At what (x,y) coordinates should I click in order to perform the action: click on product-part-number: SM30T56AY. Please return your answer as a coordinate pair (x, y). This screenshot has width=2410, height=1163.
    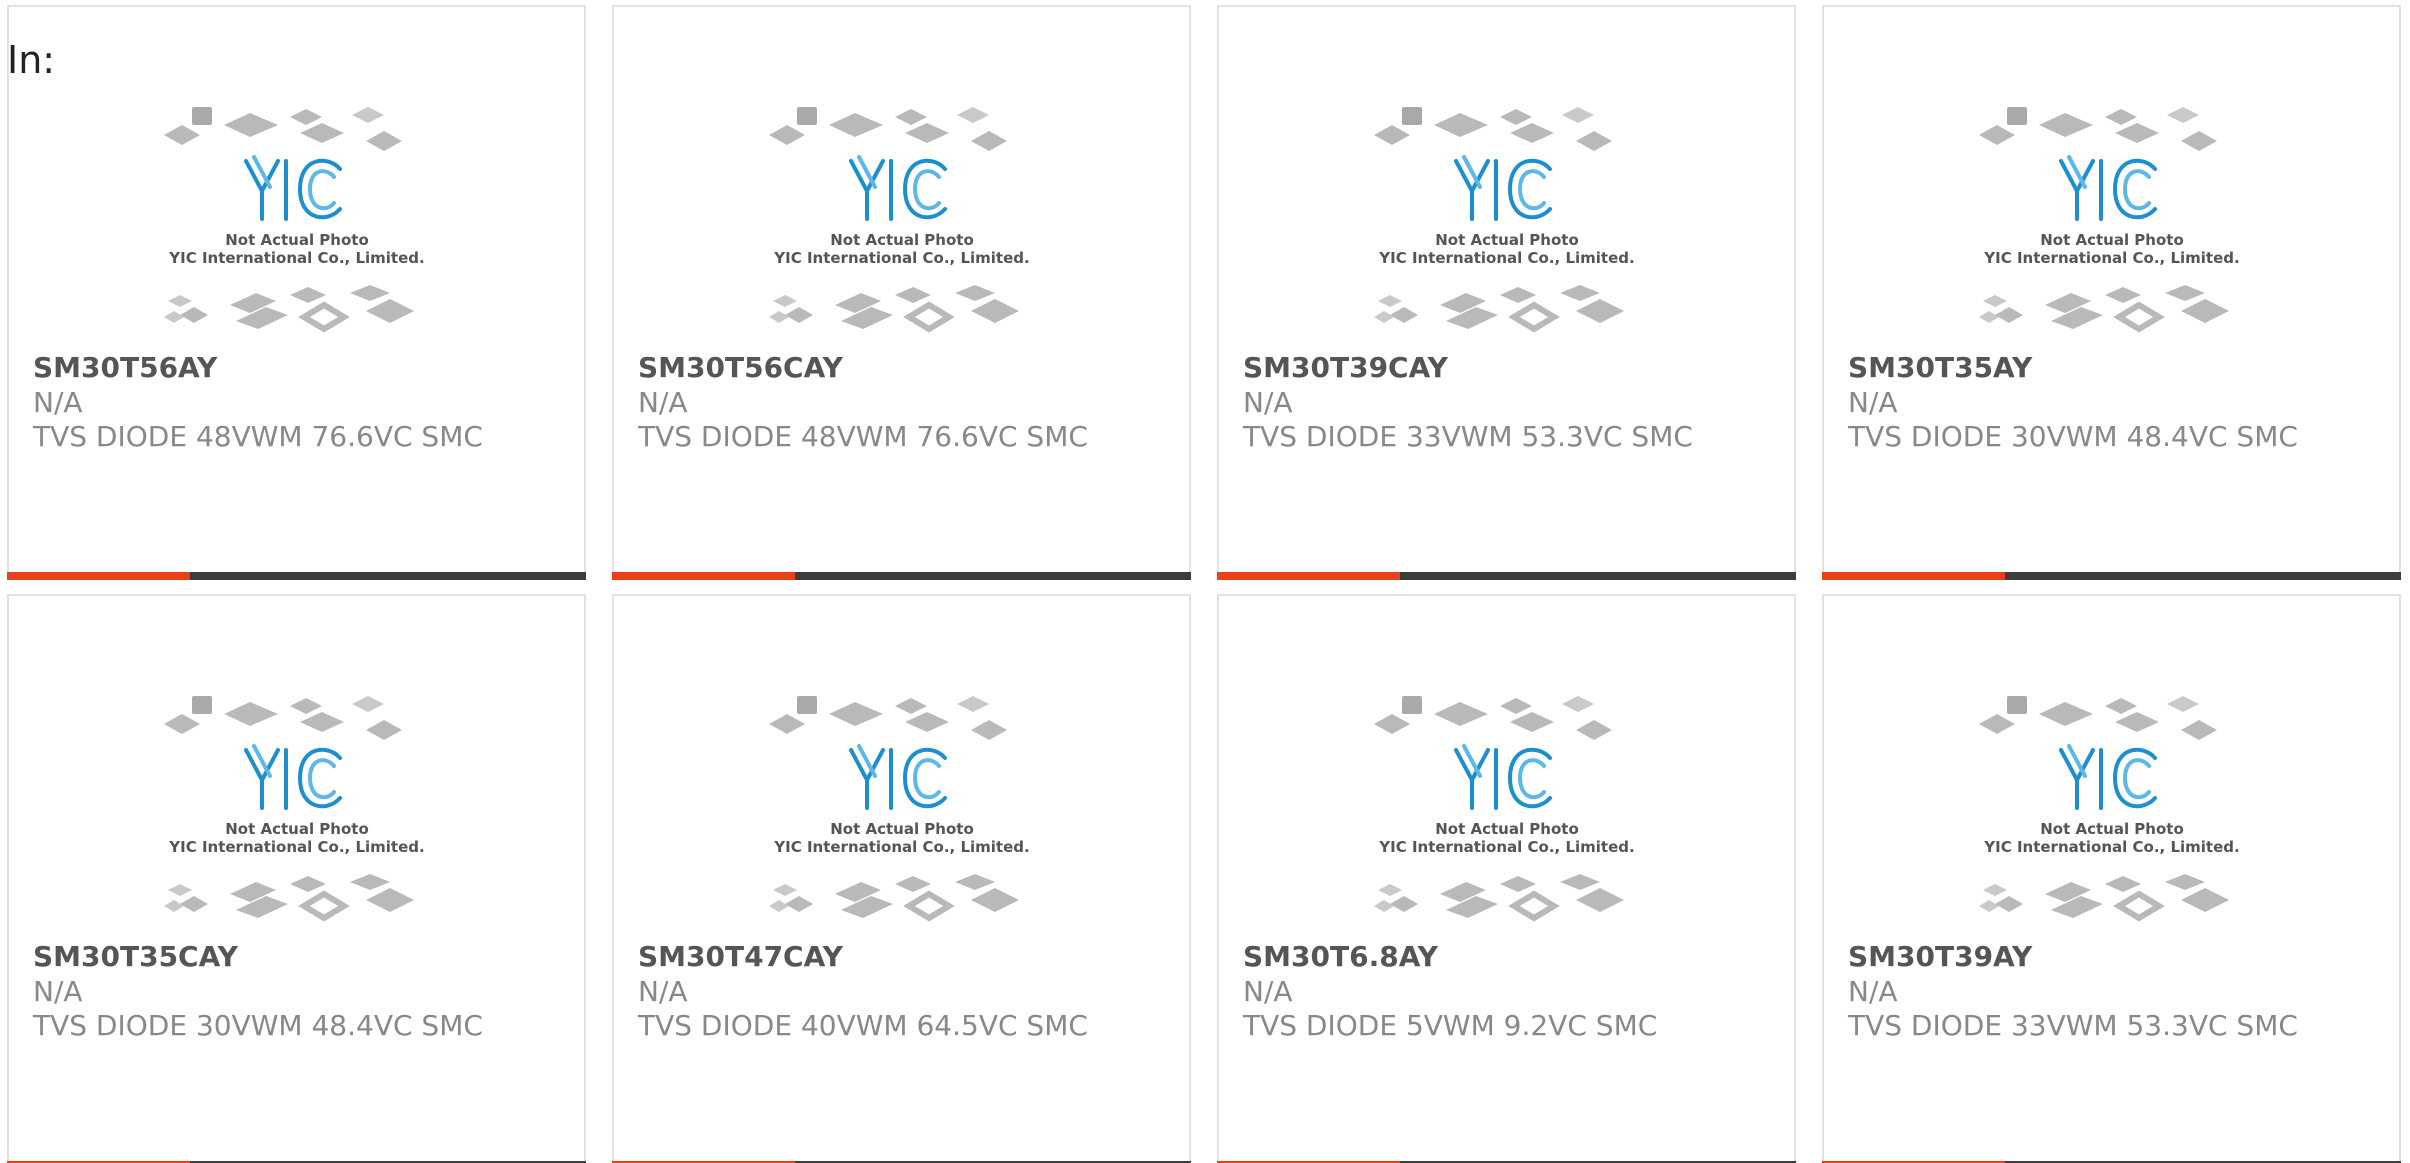
    Looking at the image, I should click on (125, 368).